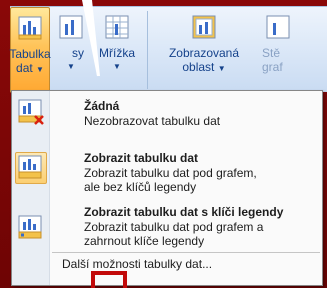  Describe the element at coordinates (152, 121) in the screenshot. I see `menu-item-desc: Nezobrazovat tabulku dat` at that location.